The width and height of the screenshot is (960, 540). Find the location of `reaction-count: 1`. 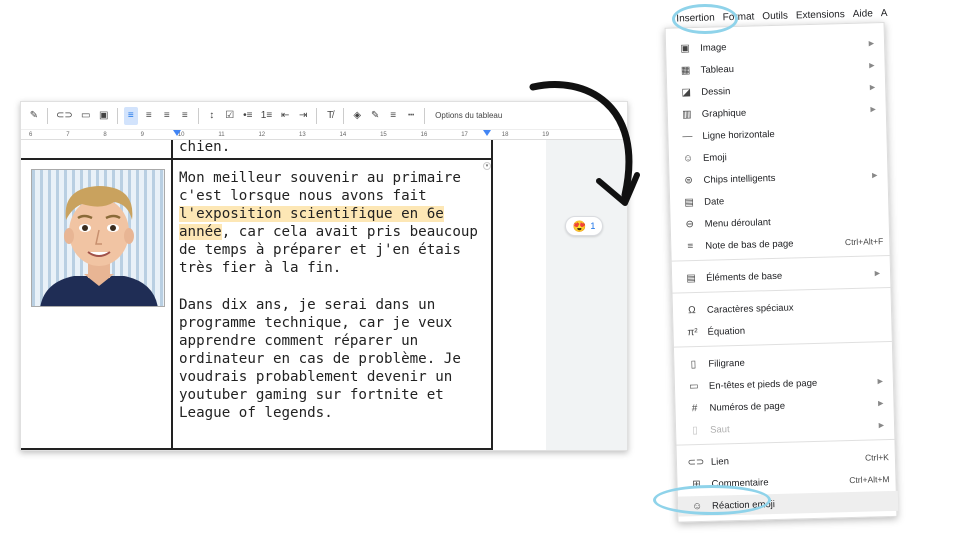

reaction-count: 1 is located at coordinates (593, 226).